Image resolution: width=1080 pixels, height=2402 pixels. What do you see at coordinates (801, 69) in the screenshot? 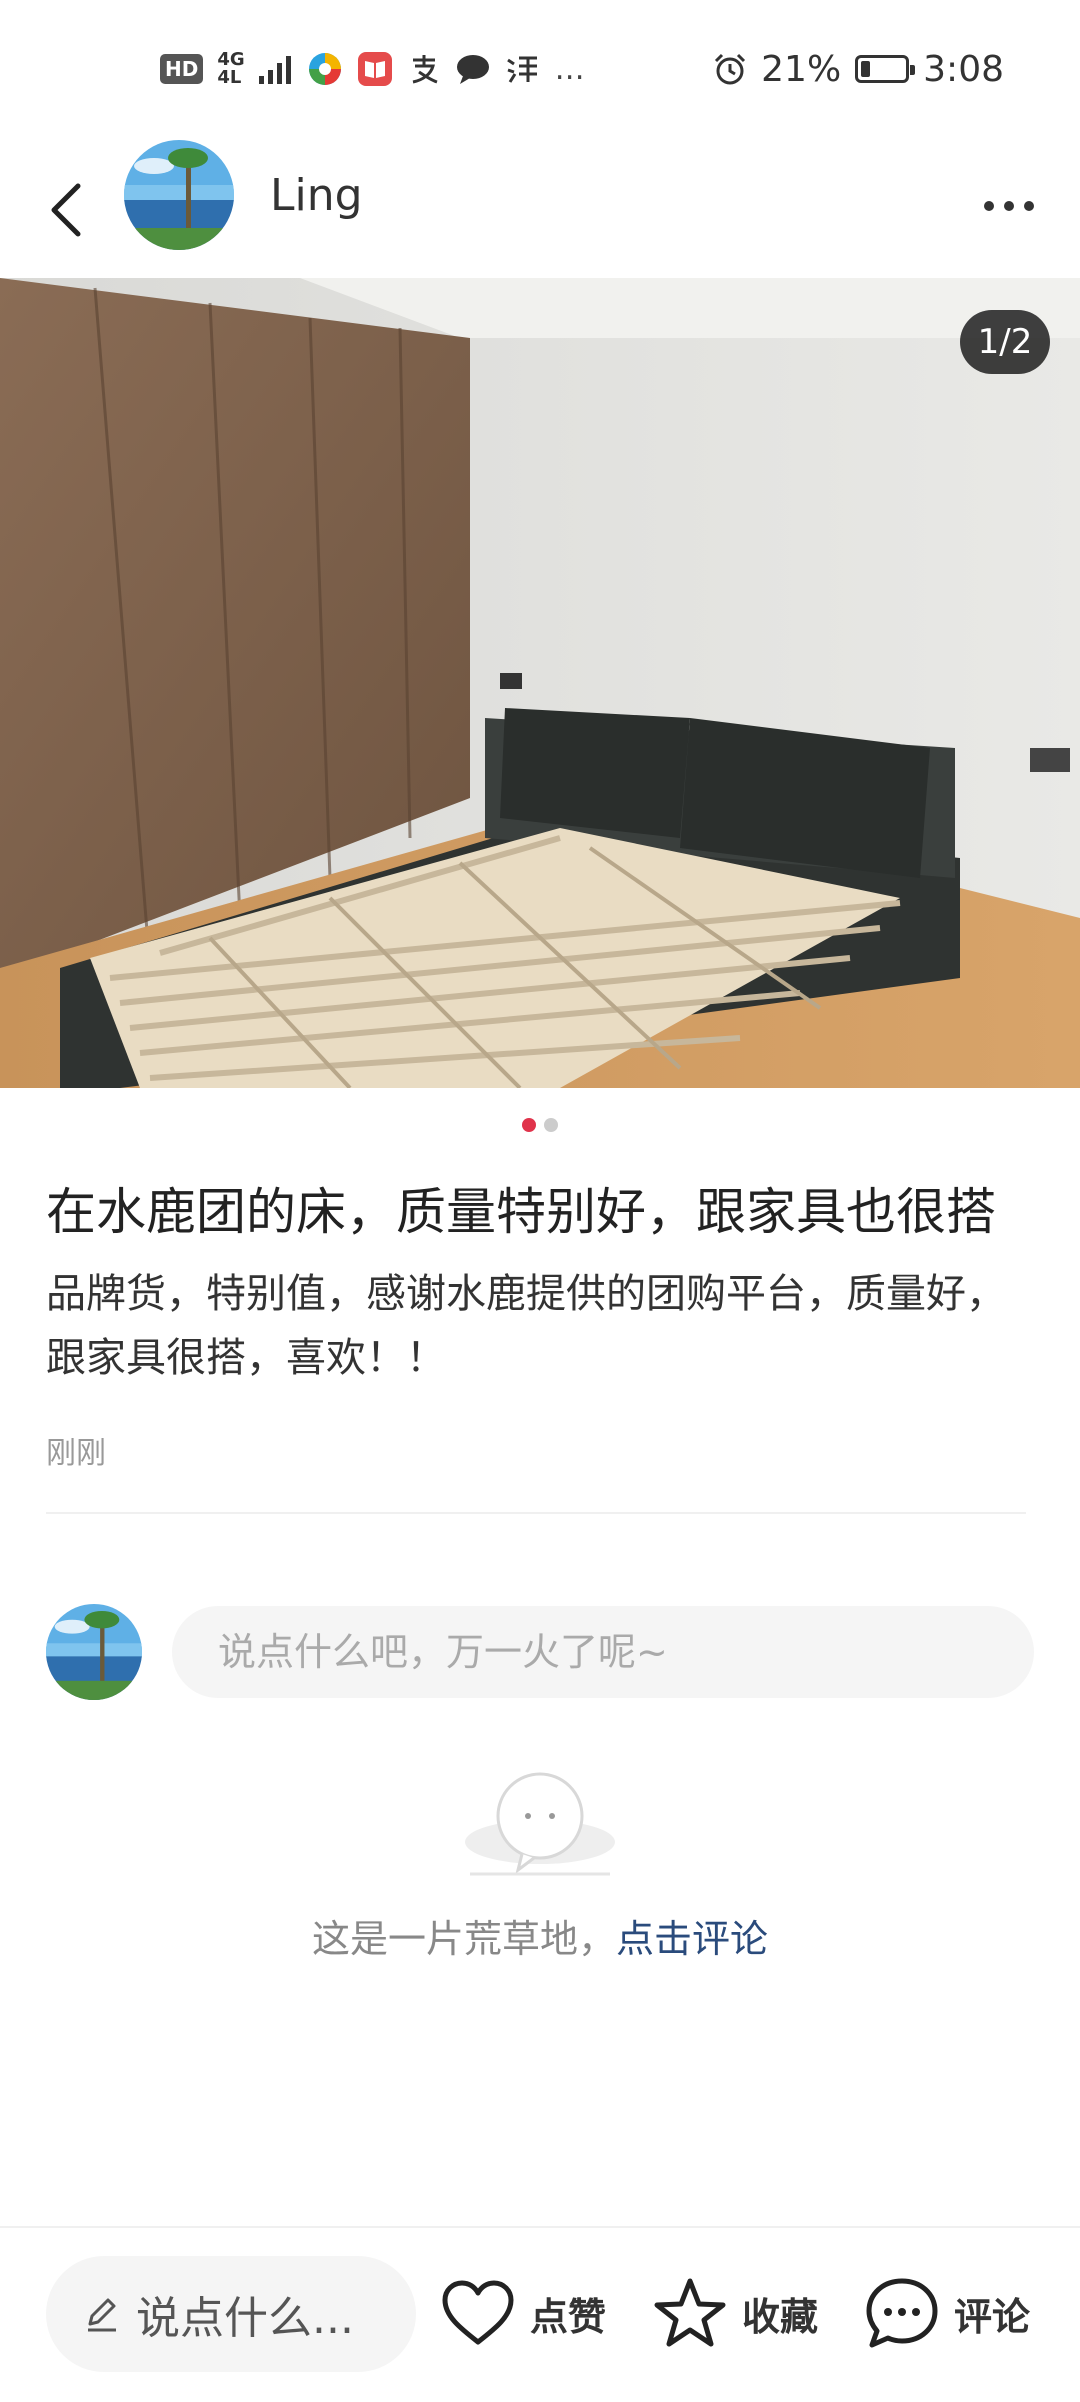
I see `battery-percent: 21%` at bounding box center [801, 69].